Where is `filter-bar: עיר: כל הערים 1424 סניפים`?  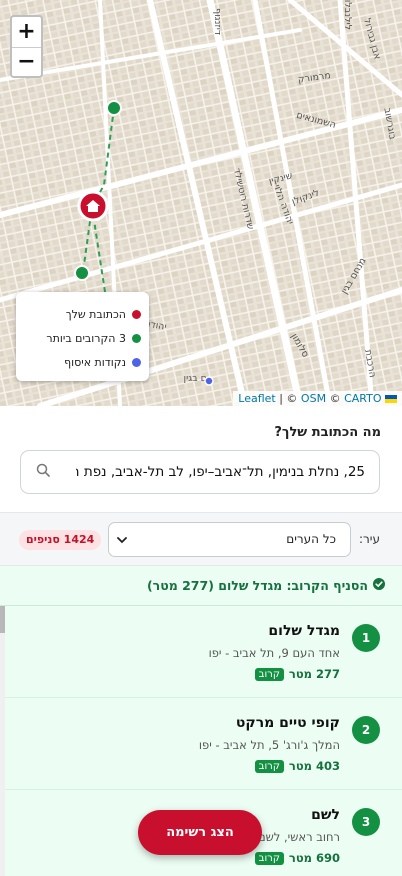 filter-bar: עיר: כל הערים 1424 סניפים is located at coordinates (201, 539).